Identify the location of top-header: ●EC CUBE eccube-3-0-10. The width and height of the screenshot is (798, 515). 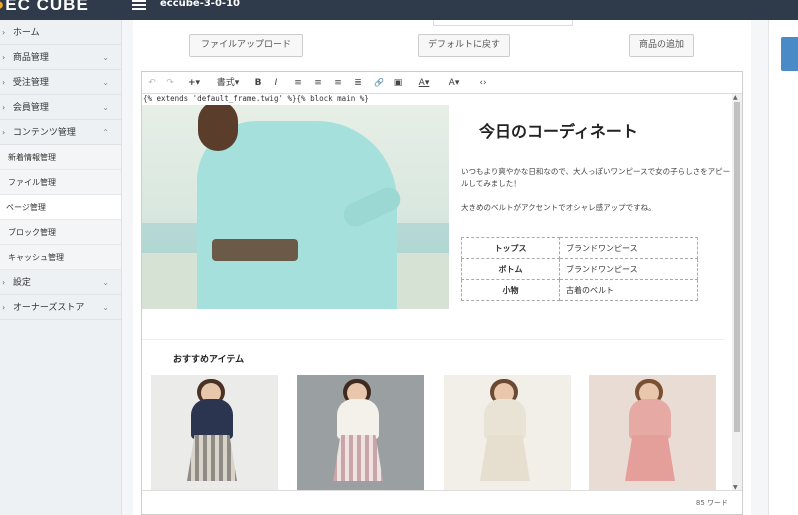
(399, 10).